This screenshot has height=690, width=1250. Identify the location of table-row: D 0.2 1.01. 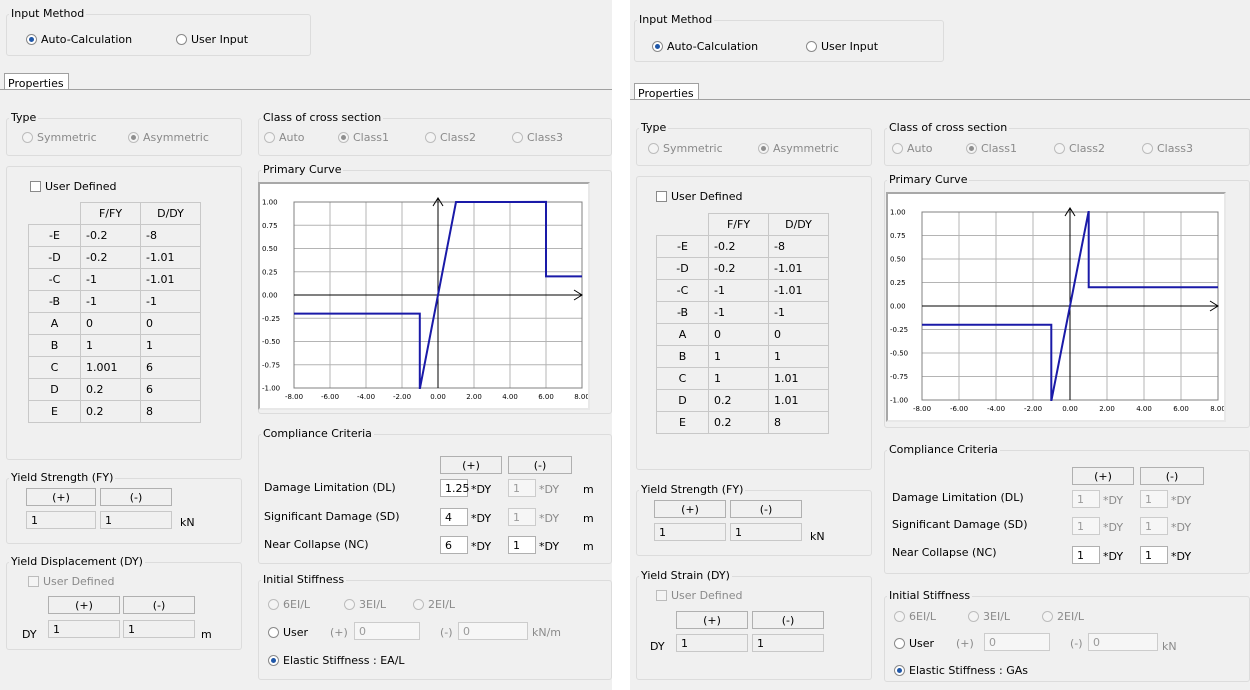
(742, 400).